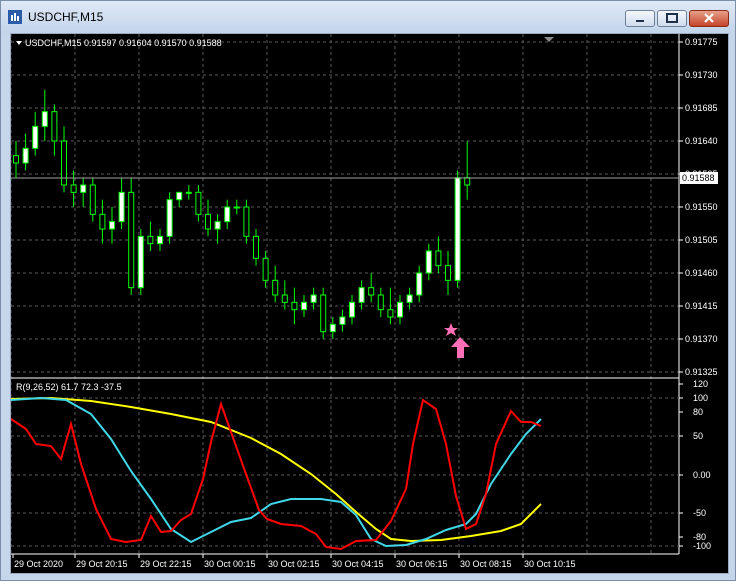 The width and height of the screenshot is (736, 581). I want to click on price-tick-label: 0.91460, so click(701, 273).